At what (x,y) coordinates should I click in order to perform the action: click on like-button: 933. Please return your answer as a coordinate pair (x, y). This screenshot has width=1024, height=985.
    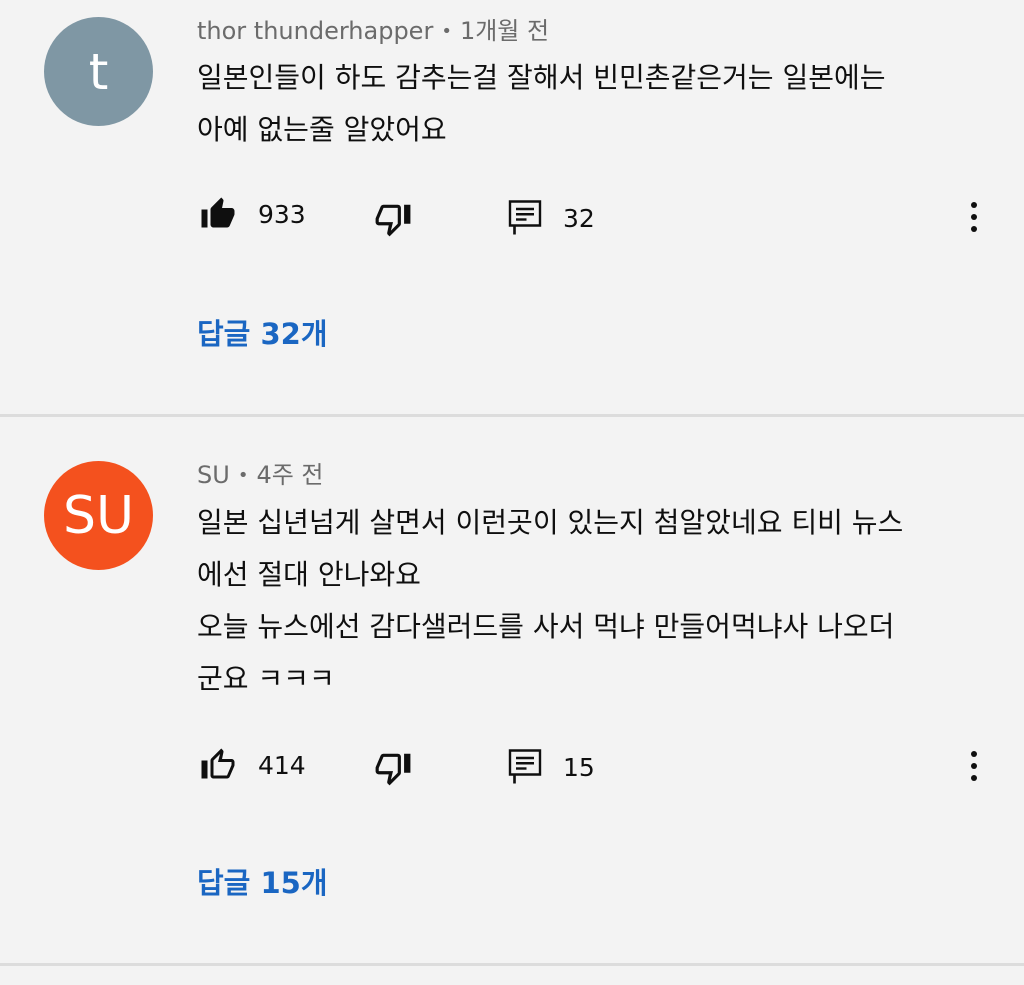
    Looking at the image, I should click on (253, 214).